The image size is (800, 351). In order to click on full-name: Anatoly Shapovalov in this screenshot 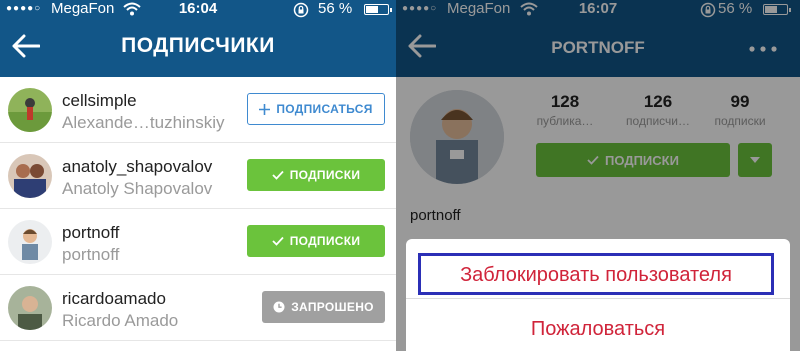, I will do `click(137, 188)`.